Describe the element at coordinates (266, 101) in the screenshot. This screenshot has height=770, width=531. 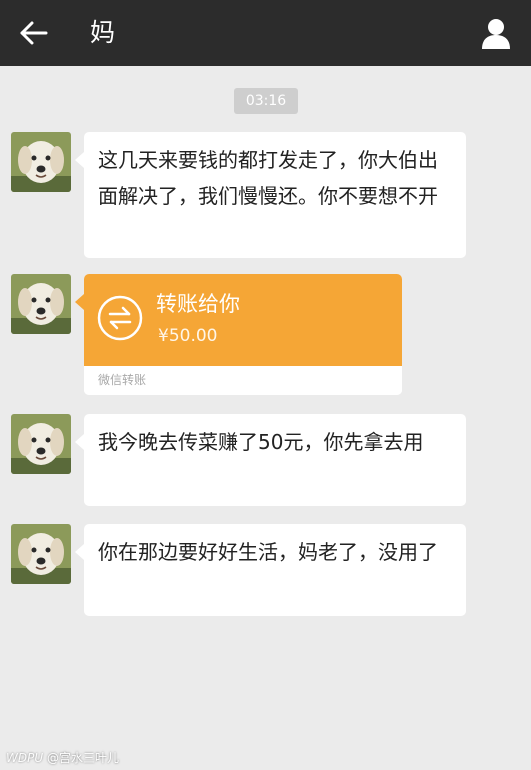
I see `message-timestamp: 03:16` at that location.